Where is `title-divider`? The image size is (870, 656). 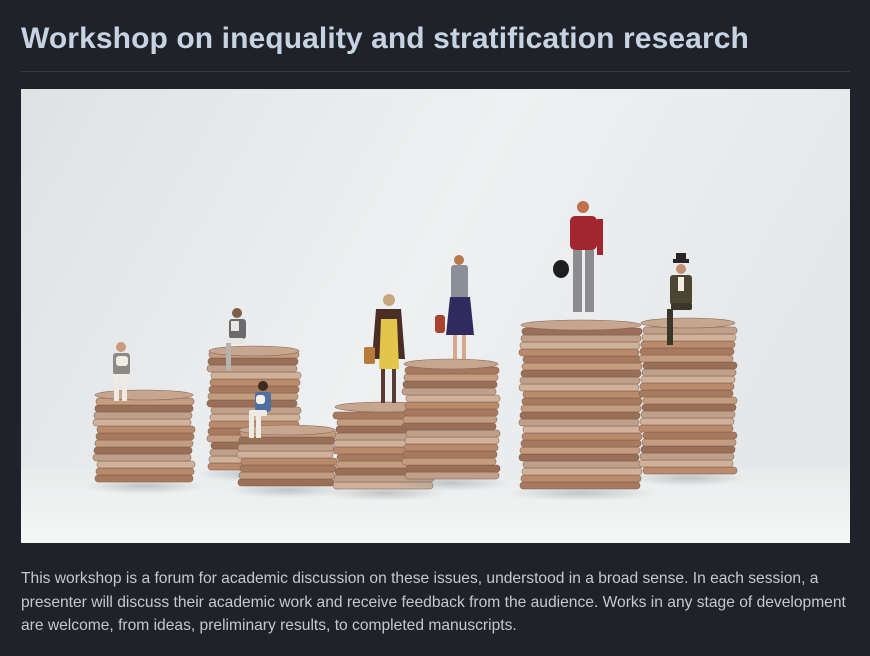 title-divider is located at coordinates (435, 71).